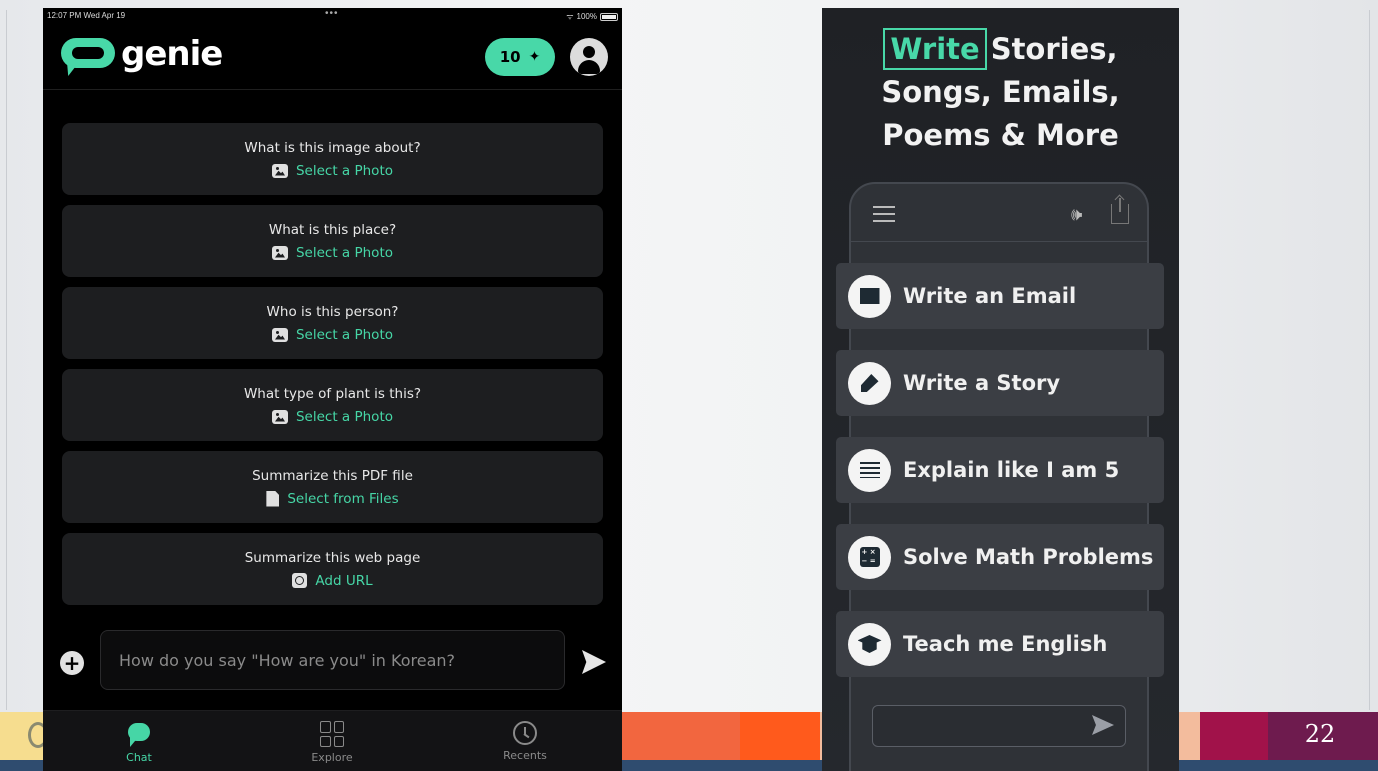  Describe the element at coordinates (869, 383) in the screenshot. I see `pen-icon` at that location.